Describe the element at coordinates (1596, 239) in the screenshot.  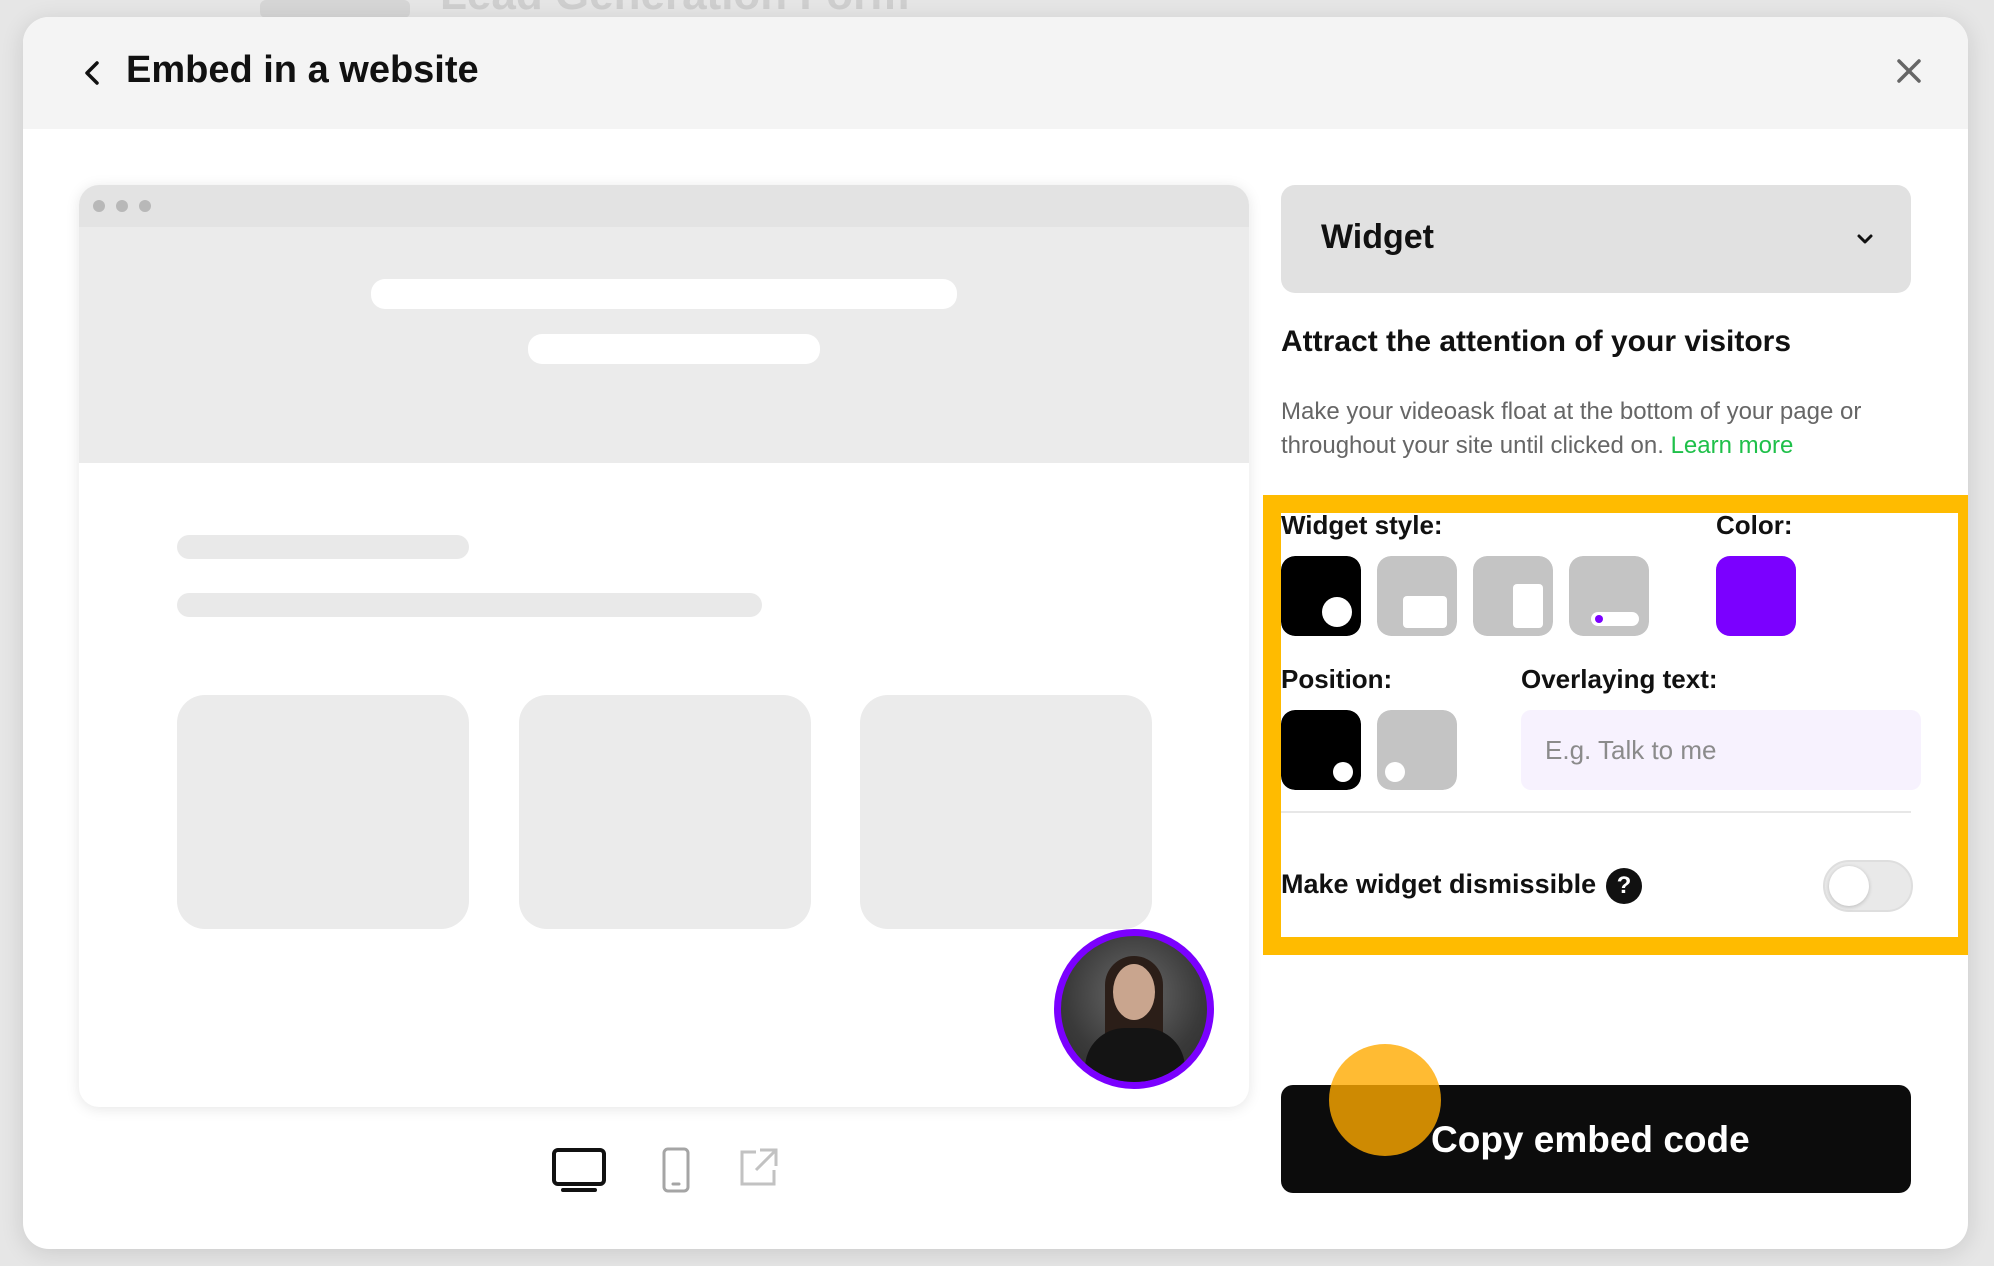
I see `embed-type-dropdown: Widget` at that location.